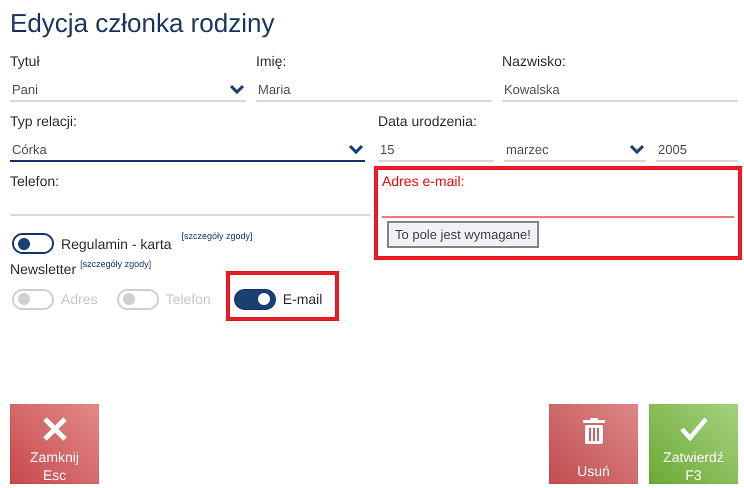 The height and width of the screenshot is (488, 744). What do you see at coordinates (534, 61) in the screenshot?
I see `field-label: Nazwisko:` at bounding box center [534, 61].